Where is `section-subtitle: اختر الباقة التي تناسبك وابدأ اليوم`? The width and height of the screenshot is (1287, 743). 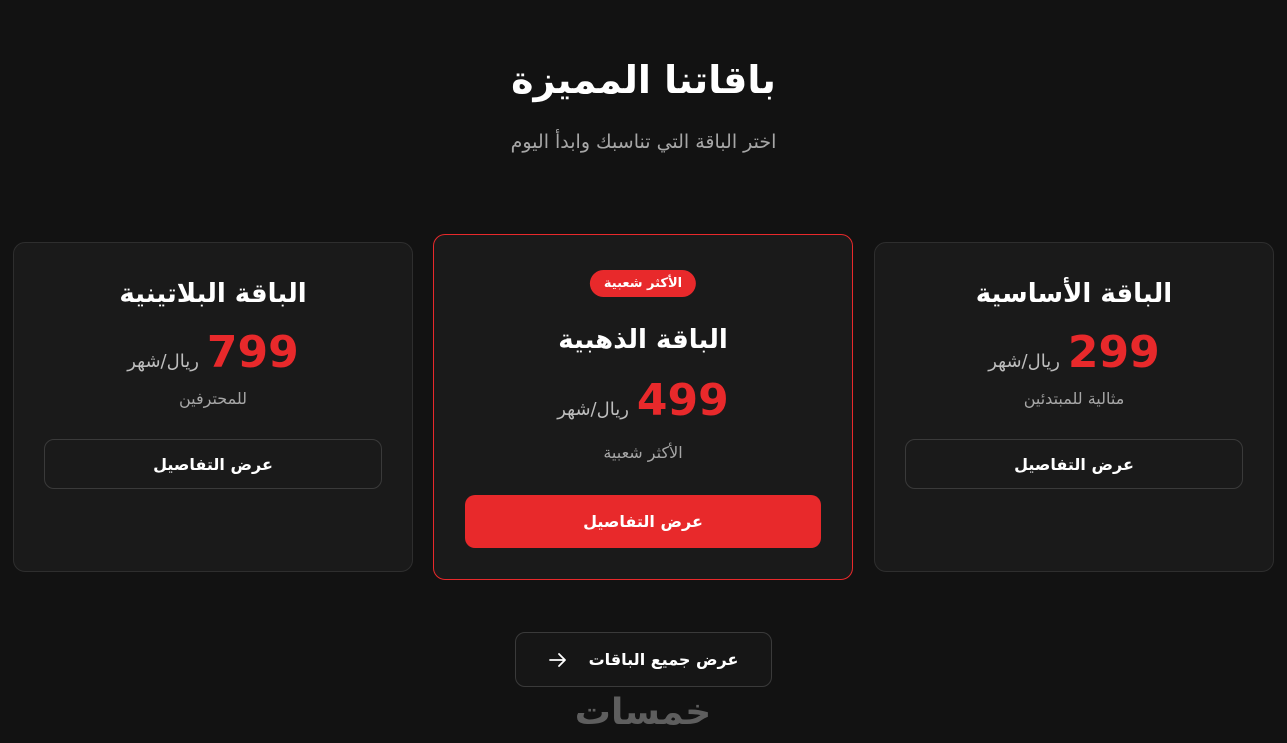
section-subtitle: اختر الباقة التي تناسبك وابدأ اليوم is located at coordinates (643, 142).